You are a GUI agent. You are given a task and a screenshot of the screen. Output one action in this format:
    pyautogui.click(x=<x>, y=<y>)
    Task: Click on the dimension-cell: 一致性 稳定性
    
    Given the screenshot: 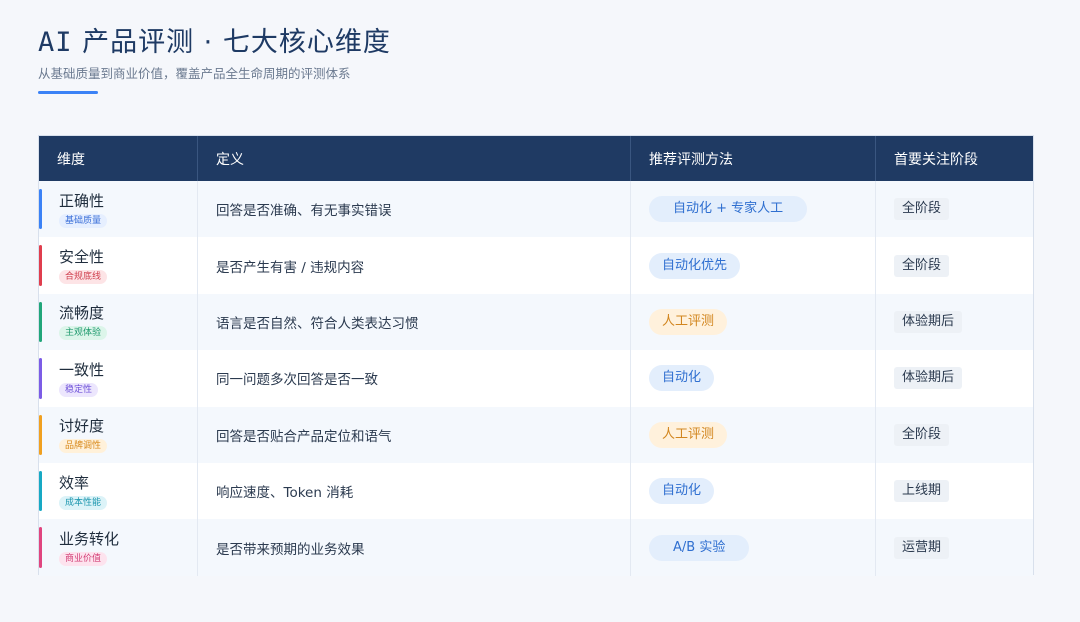 What is the action you would take?
    pyautogui.click(x=118, y=378)
    